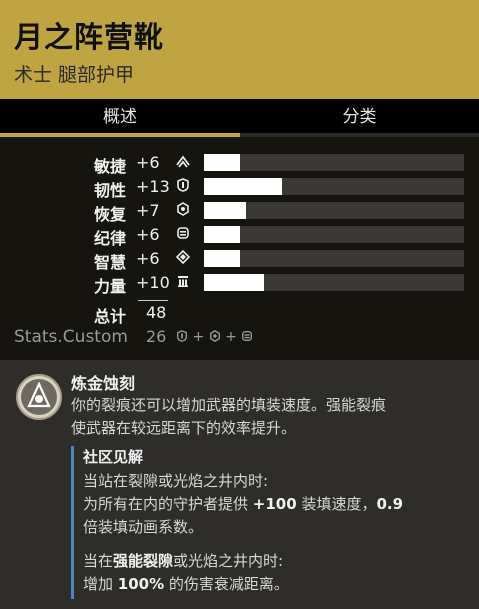 Image resolution: width=479 pixels, height=609 pixels. I want to click on stat-value: +7, so click(148, 210).